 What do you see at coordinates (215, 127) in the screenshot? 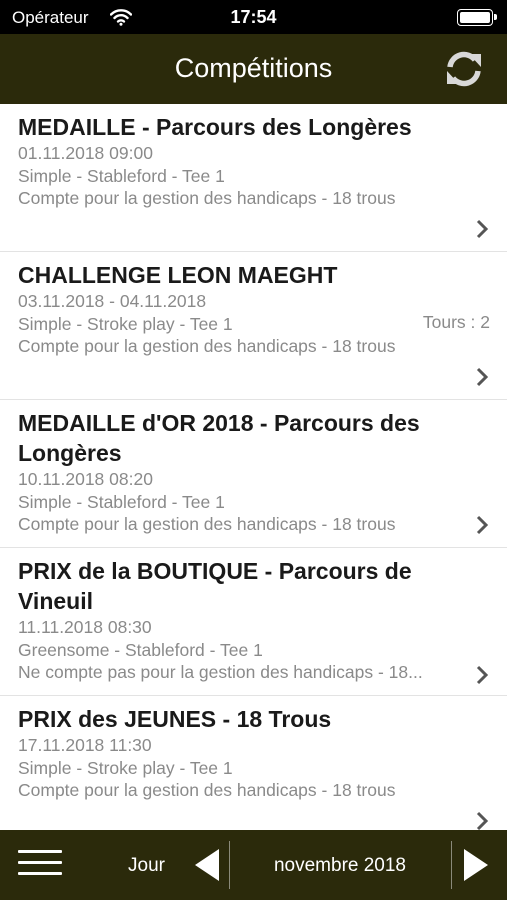
I see `competition-name: MEDAILLE - Parcours des Longères` at bounding box center [215, 127].